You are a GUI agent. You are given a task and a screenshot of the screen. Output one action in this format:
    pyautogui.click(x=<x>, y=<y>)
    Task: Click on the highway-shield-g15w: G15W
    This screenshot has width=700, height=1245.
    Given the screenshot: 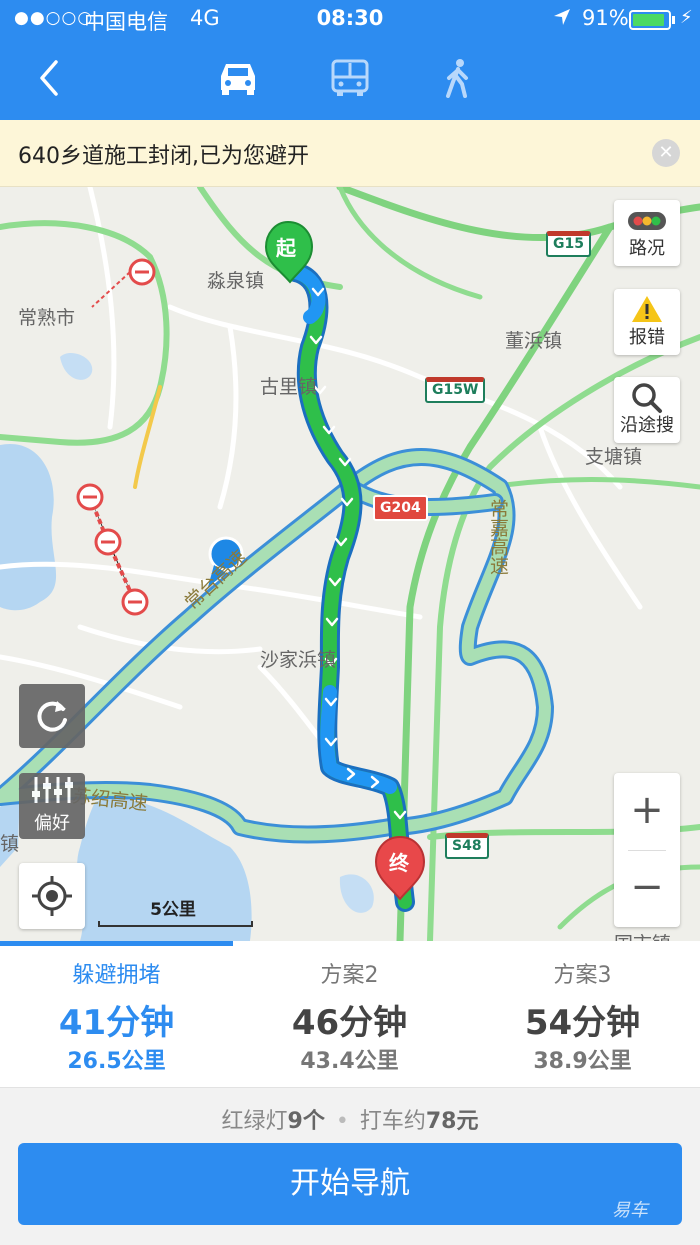 What is the action you would take?
    pyautogui.click(x=455, y=390)
    